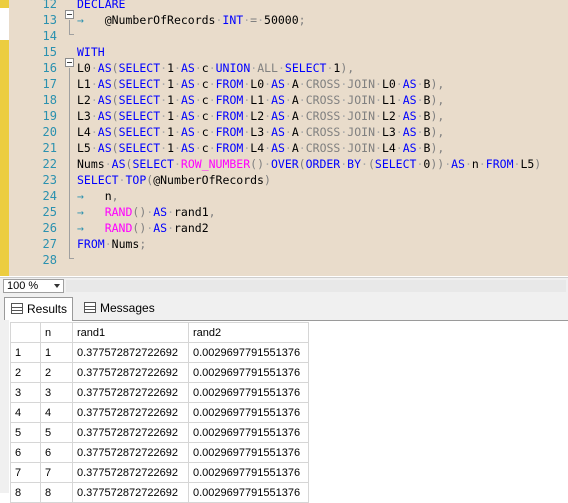 This screenshot has height=503, width=568. What do you see at coordinates (56, 472) in the screenshot?
I see `cell-n: 7` at bounding box center [56, 472].